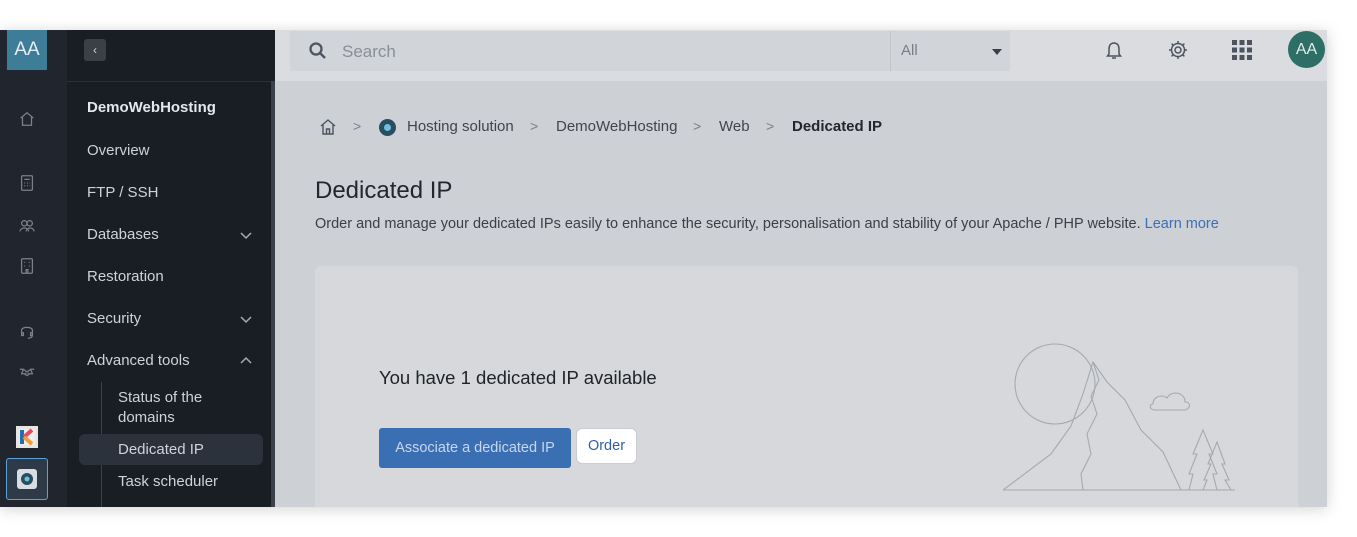  I want to click on account-avatar: AA, so click(27, 50).